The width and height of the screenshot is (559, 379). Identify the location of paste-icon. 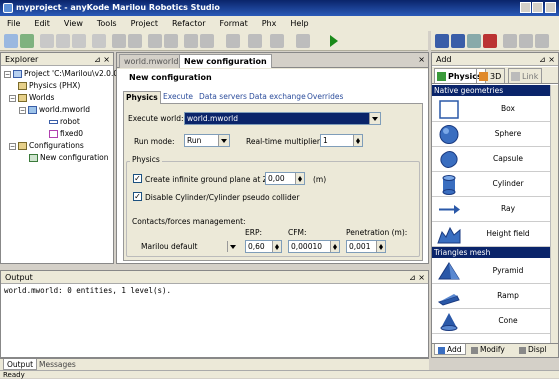
(79, 41).